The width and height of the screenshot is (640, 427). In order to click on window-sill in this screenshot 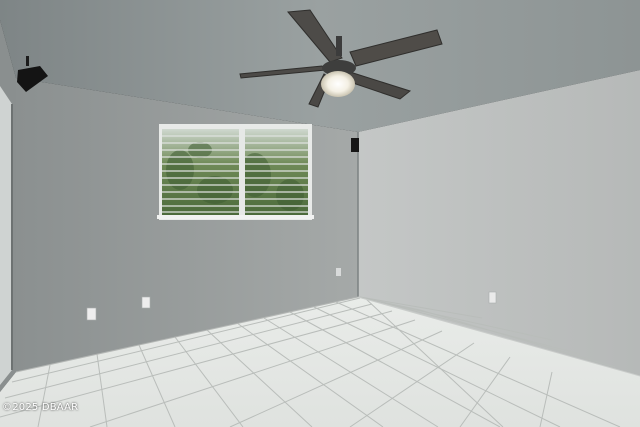, I will do `click(235, 217)`.